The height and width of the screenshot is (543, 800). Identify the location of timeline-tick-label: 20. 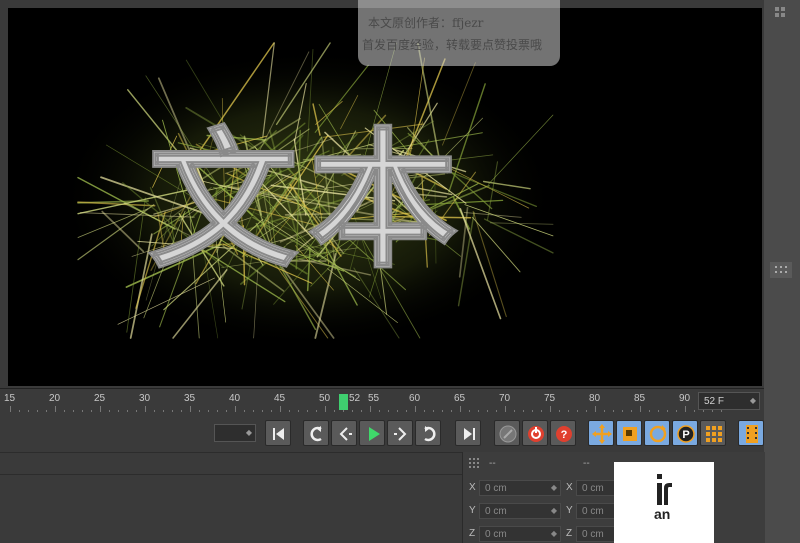
(55, 398).